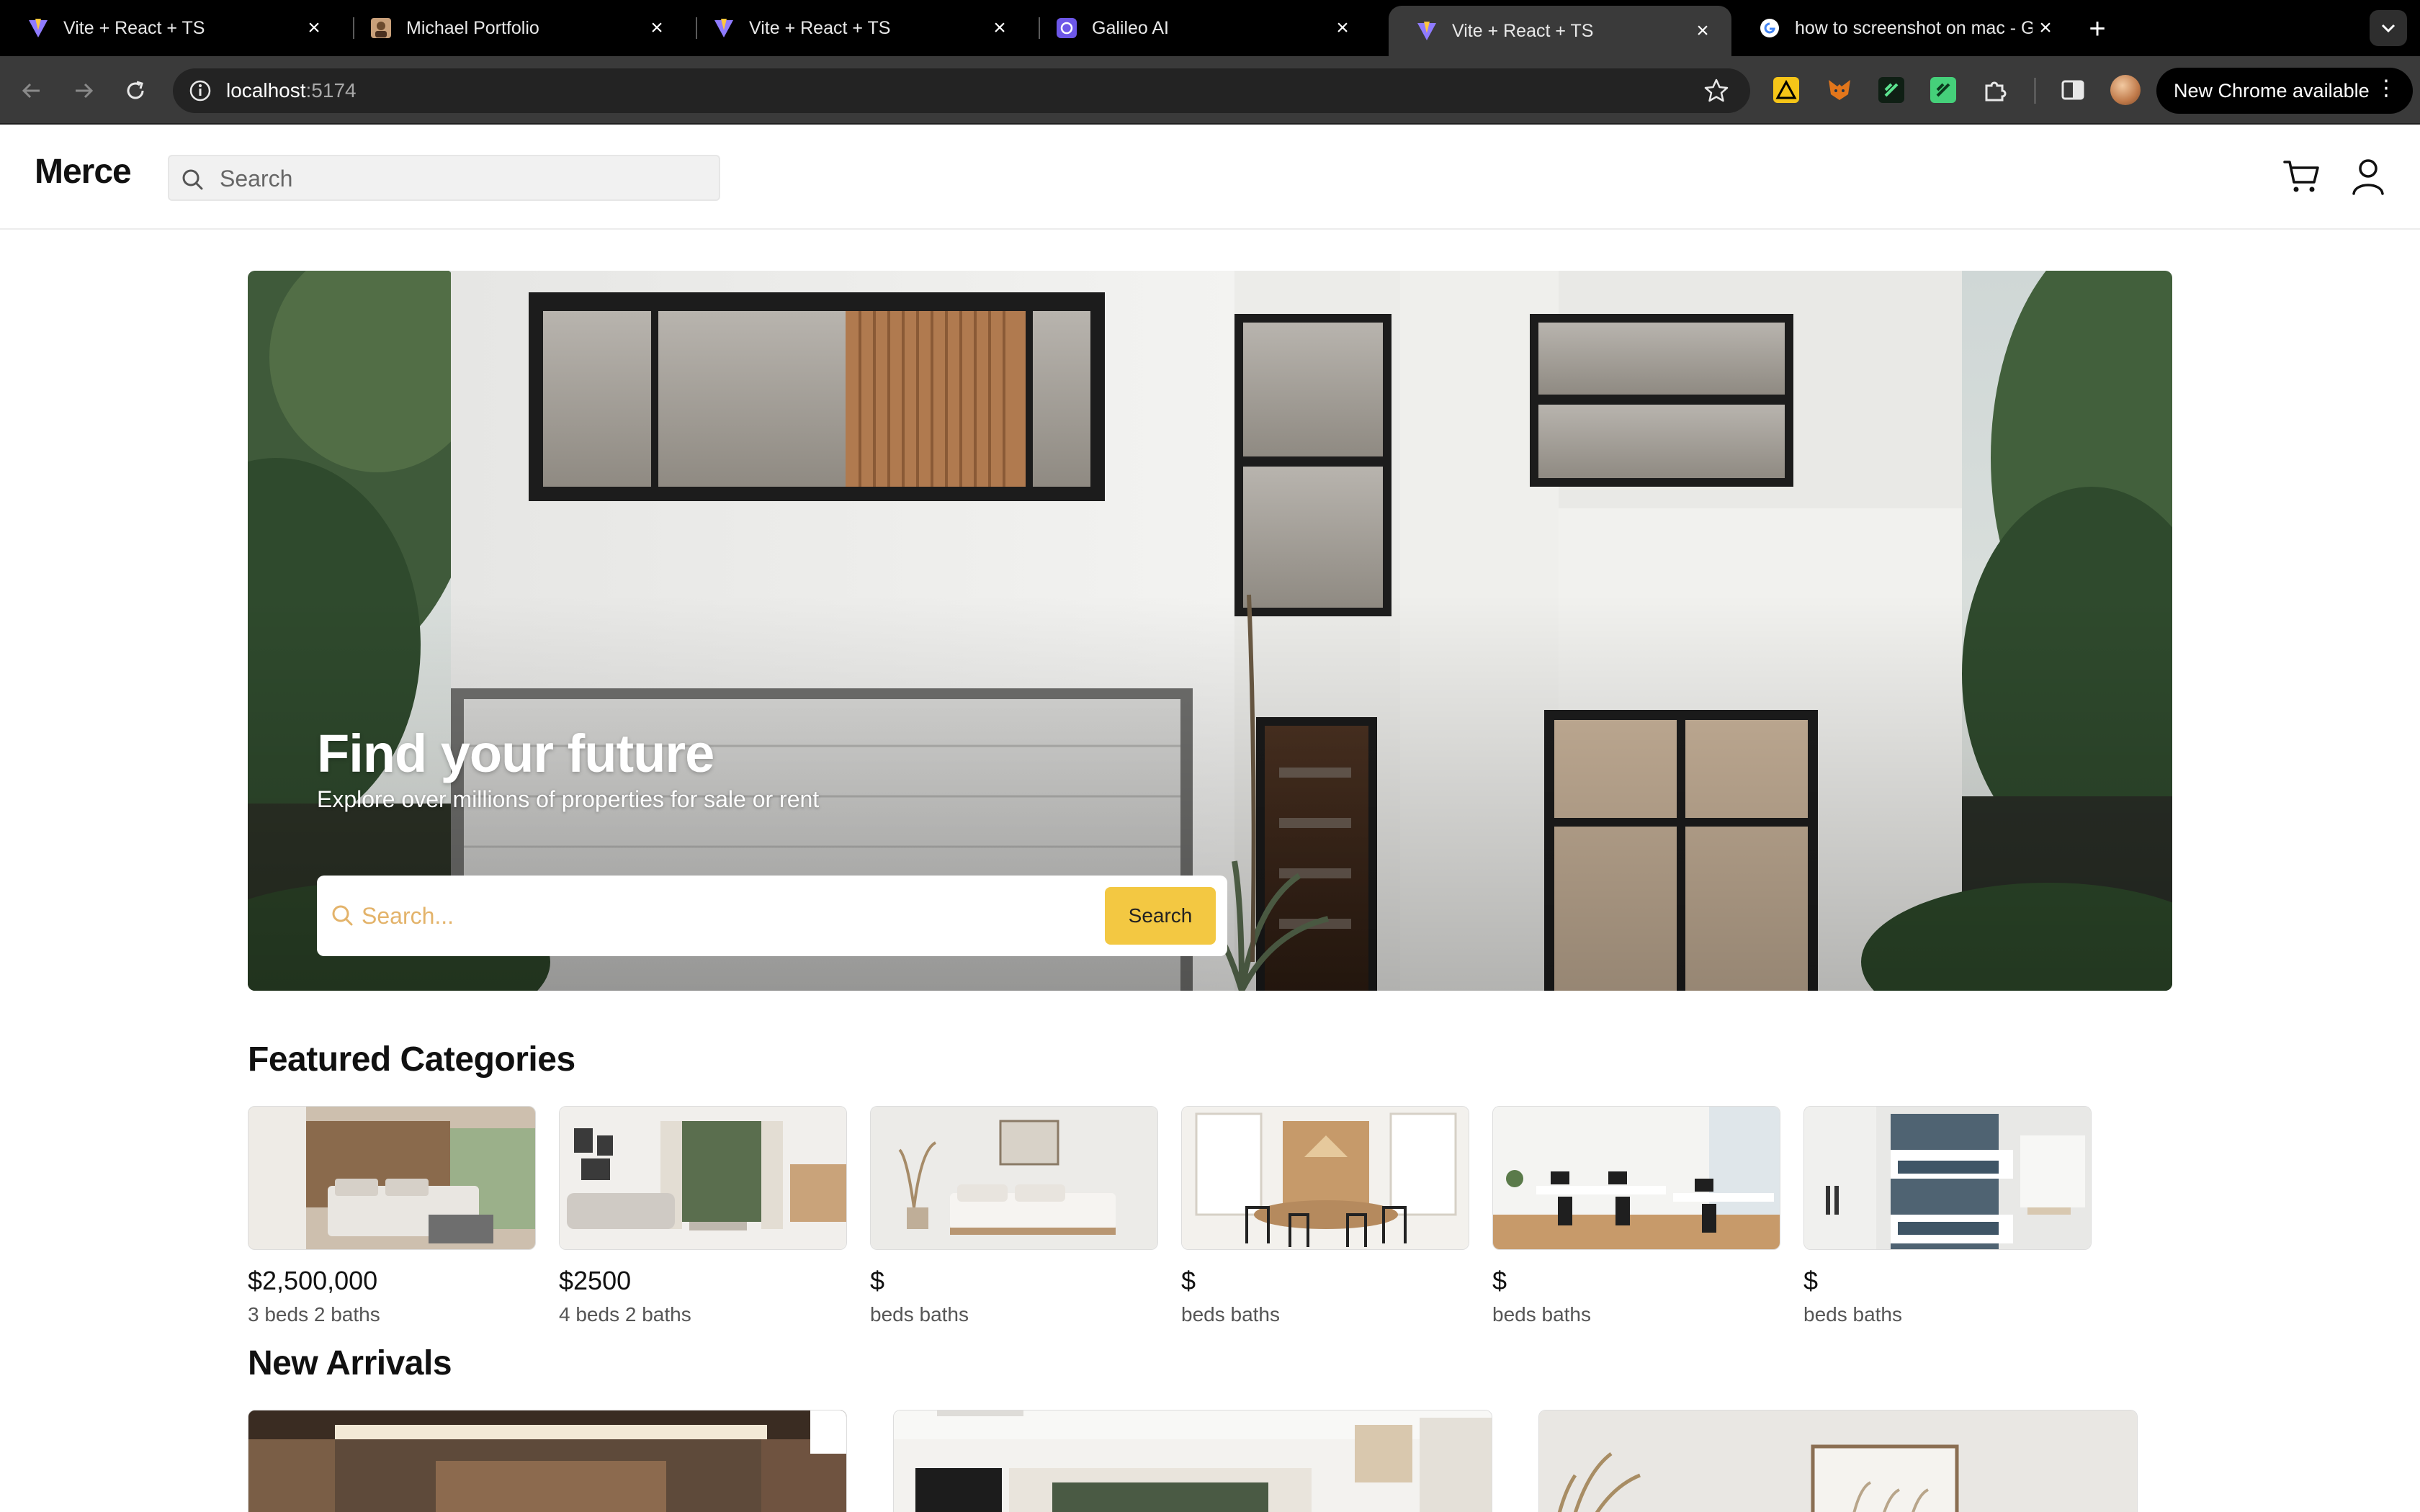  I want to click on category-card: $2500 4 beds 2 baths, so click(703, 1216).